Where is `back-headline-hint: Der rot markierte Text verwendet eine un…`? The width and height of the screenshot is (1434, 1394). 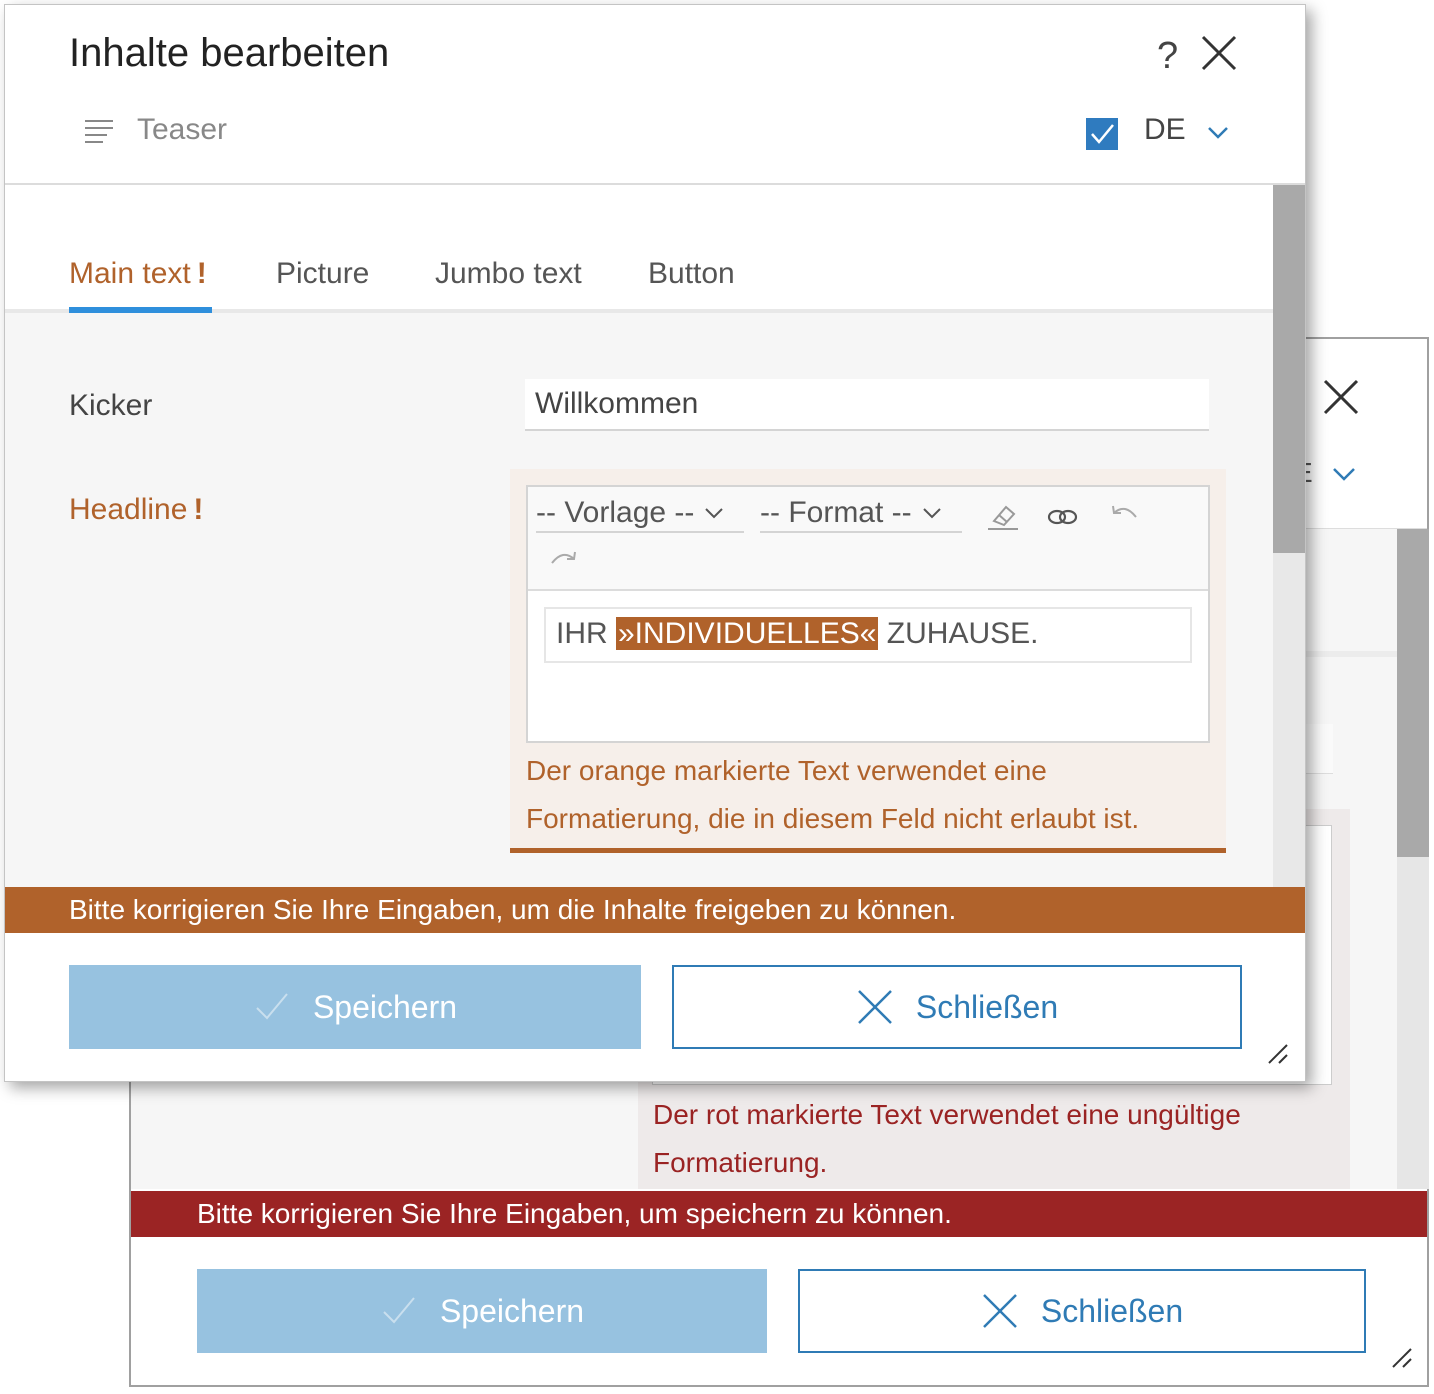 back-headline-hint: Der rot markierte Text verwendet eine un… is located at coordinates (947, 1138).